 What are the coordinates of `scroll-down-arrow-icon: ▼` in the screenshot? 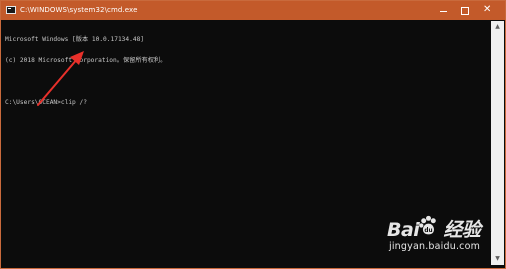 It's located at (497, 259).